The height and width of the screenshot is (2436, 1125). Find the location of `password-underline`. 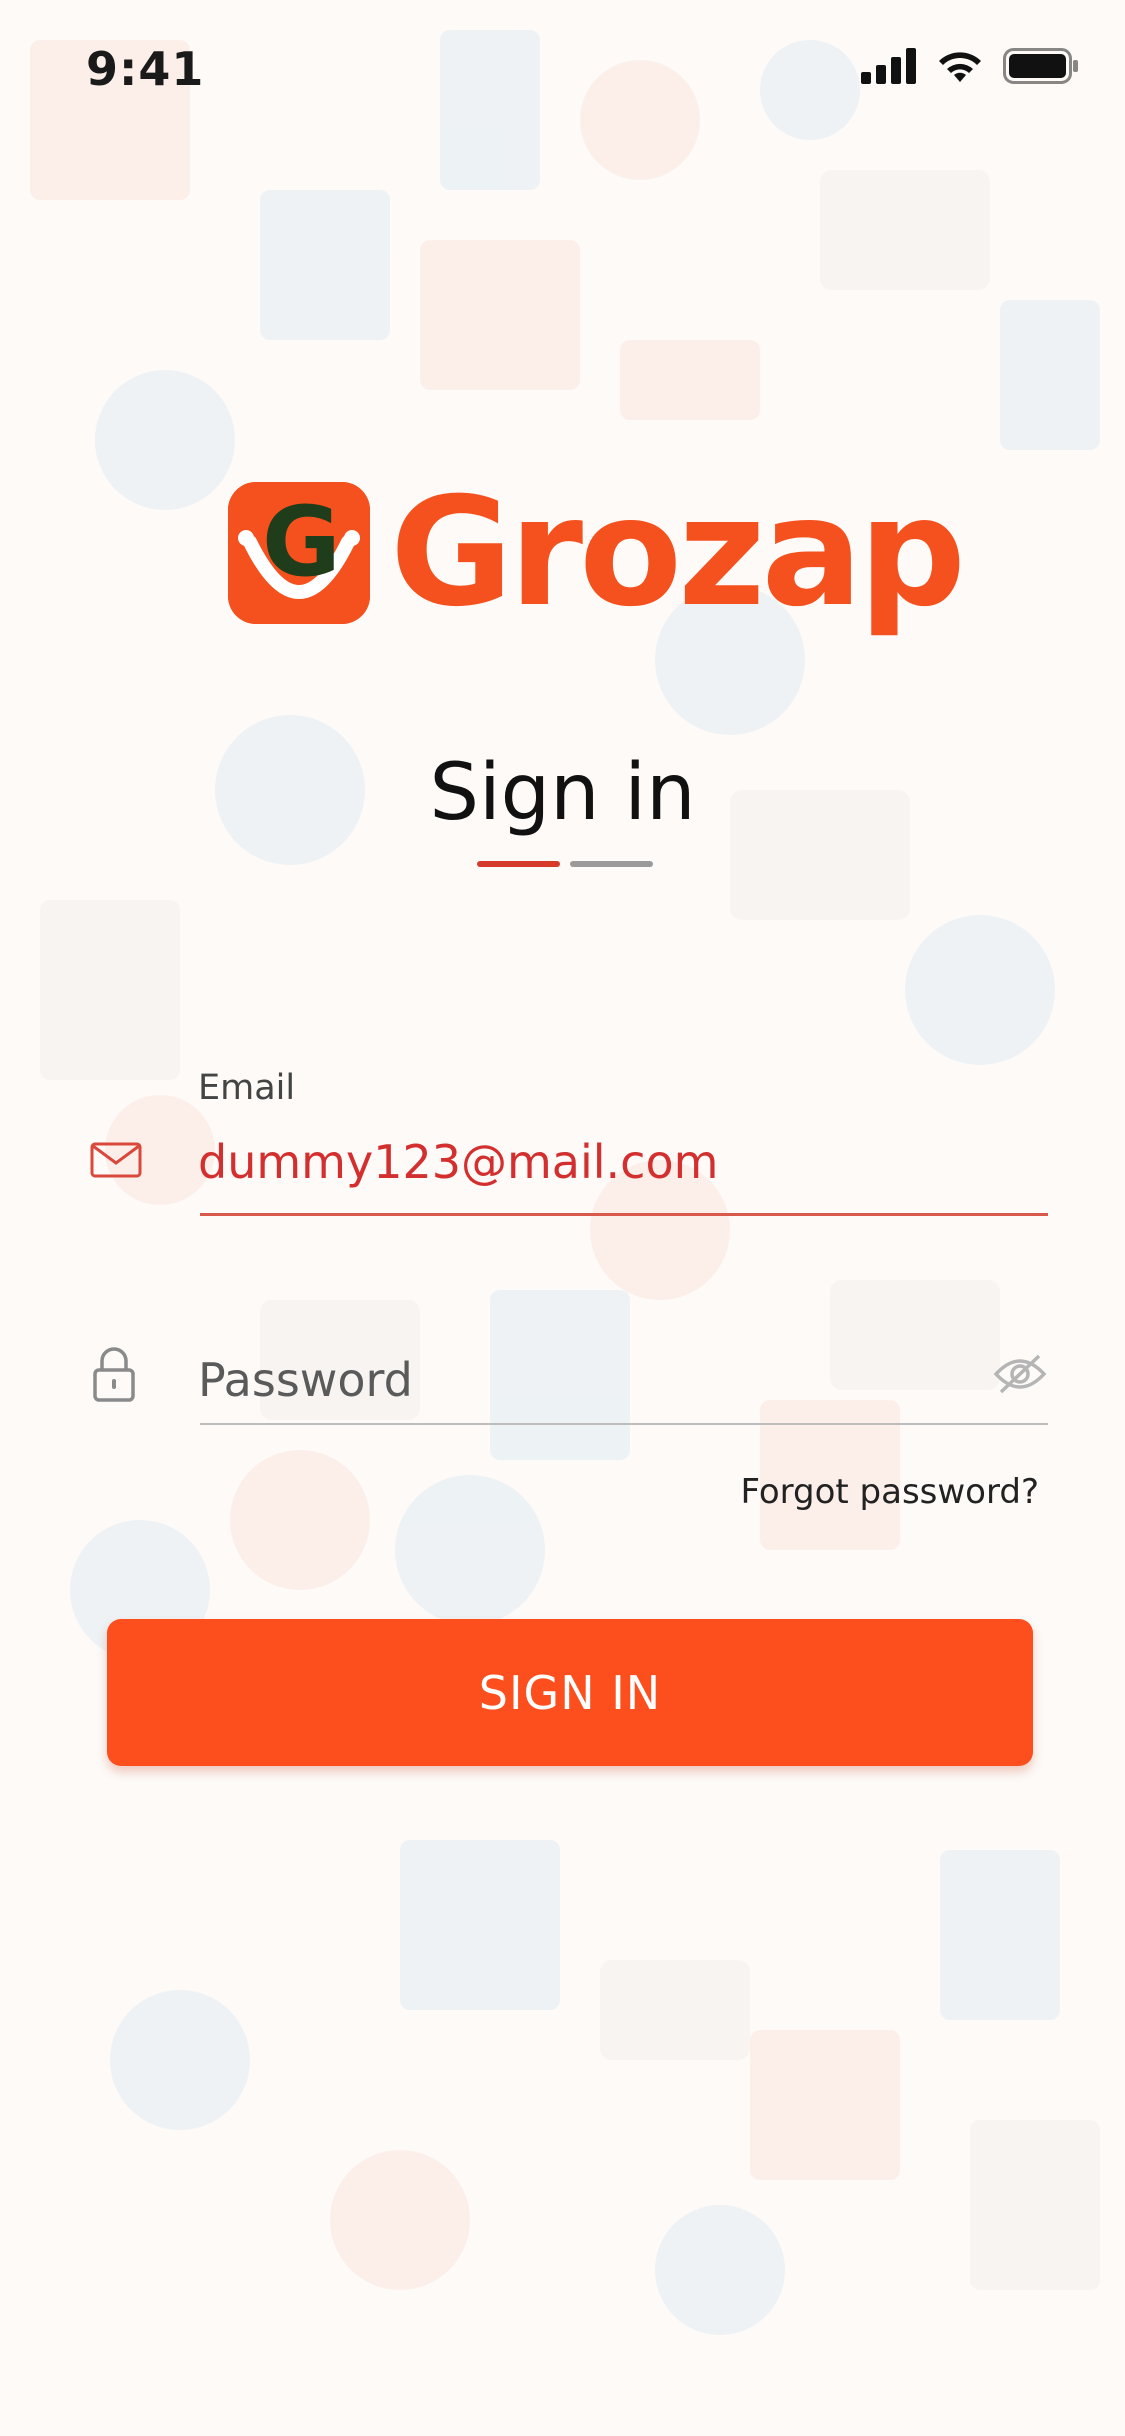

password-underline is located at coordinates (624, 1424).